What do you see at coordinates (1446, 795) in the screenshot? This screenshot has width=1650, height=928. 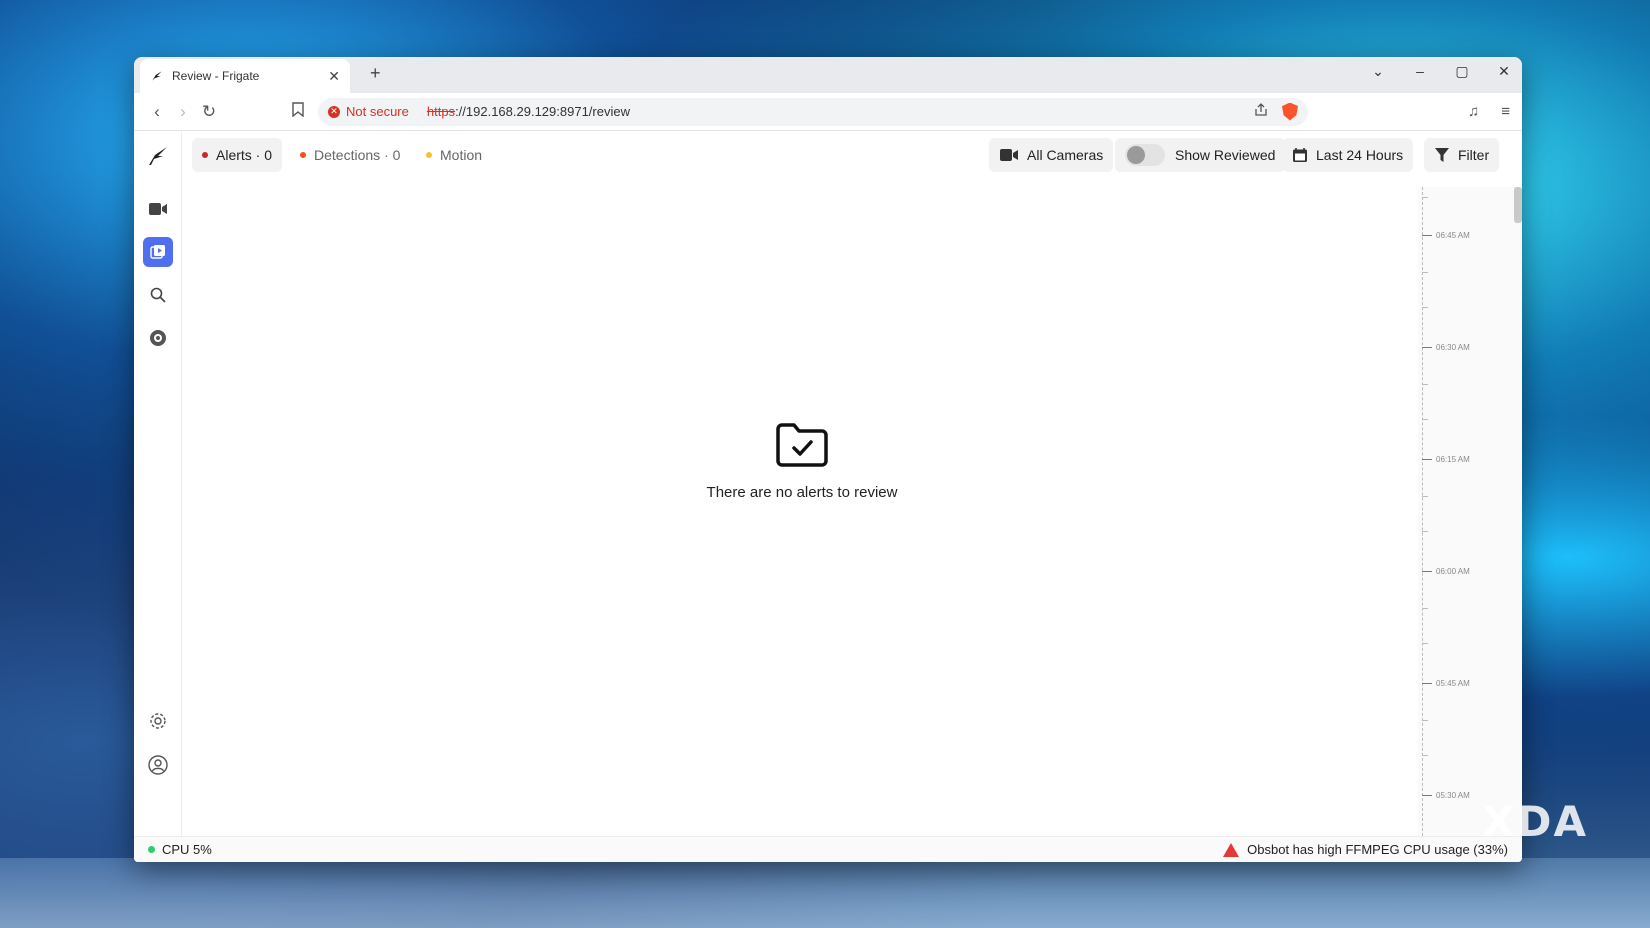 I see `timeline-label: 05:30 AM` at bounding box center [1446, 795].